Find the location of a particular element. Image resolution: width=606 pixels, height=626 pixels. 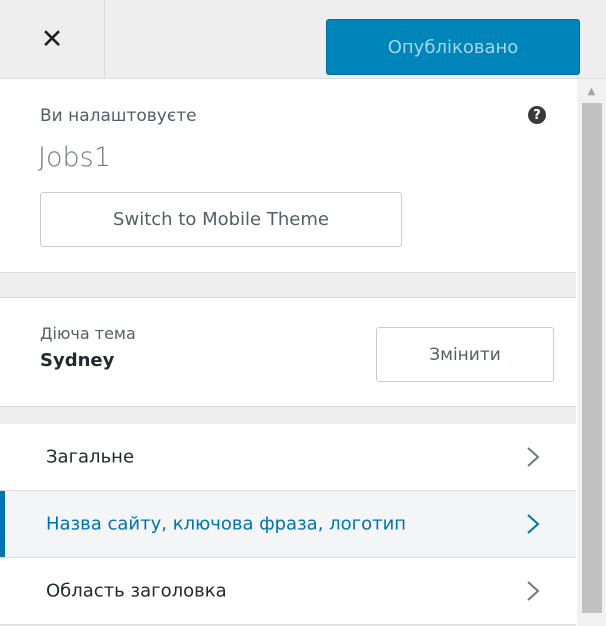

menu-item-label: Область заголовка is located at coordinates (136, 591).